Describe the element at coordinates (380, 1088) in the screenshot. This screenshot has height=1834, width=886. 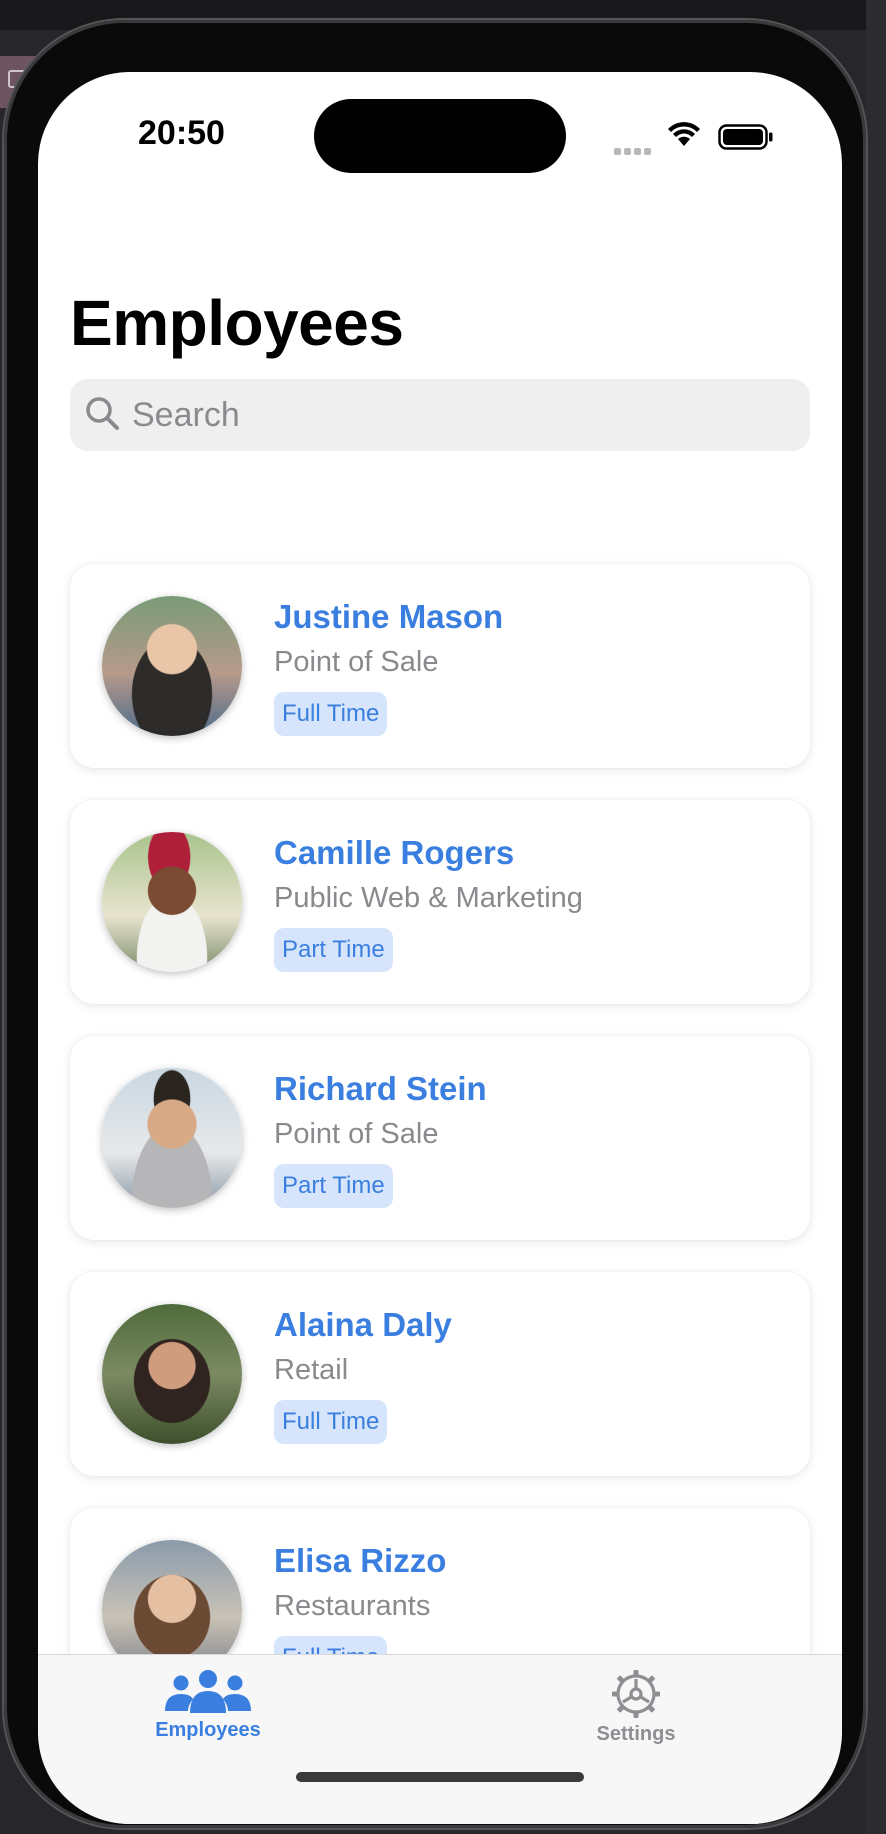
I see `employee-name: Richard Stein` at that location.